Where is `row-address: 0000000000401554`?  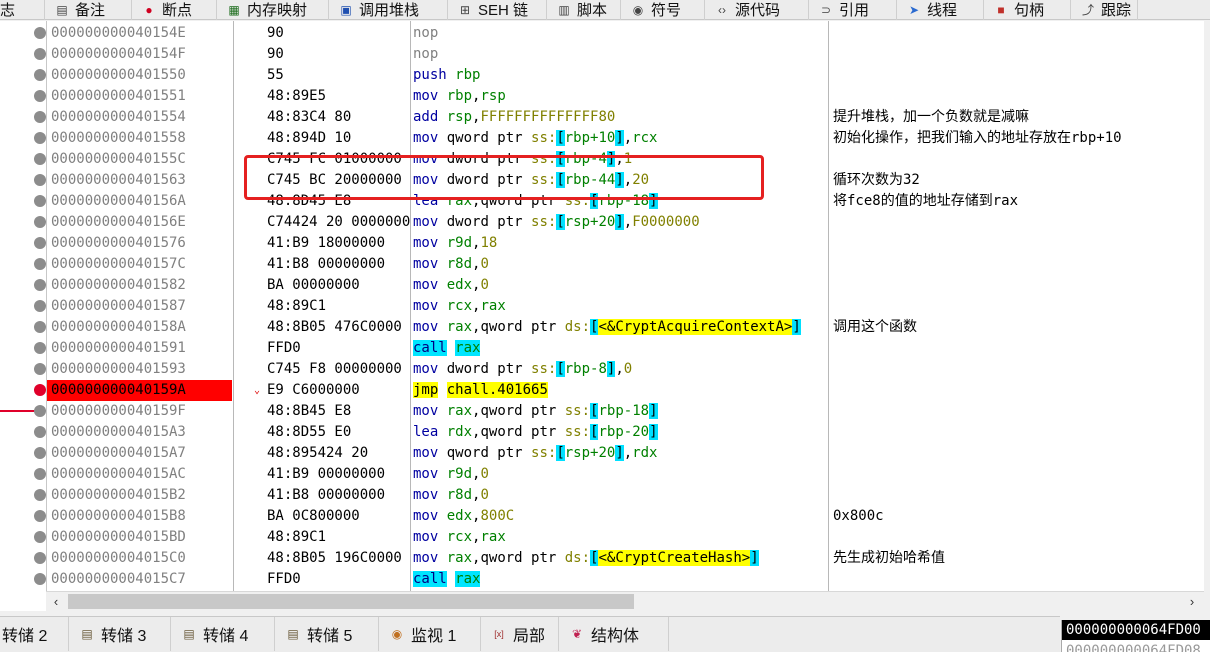 row-address: 0000000000401554 is located at coordinates (118, 117).